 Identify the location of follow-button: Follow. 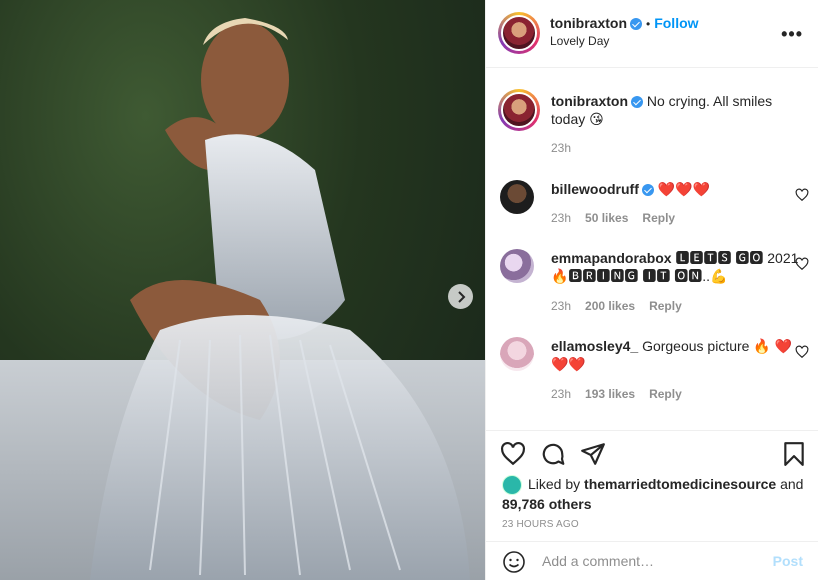
(676, 23).